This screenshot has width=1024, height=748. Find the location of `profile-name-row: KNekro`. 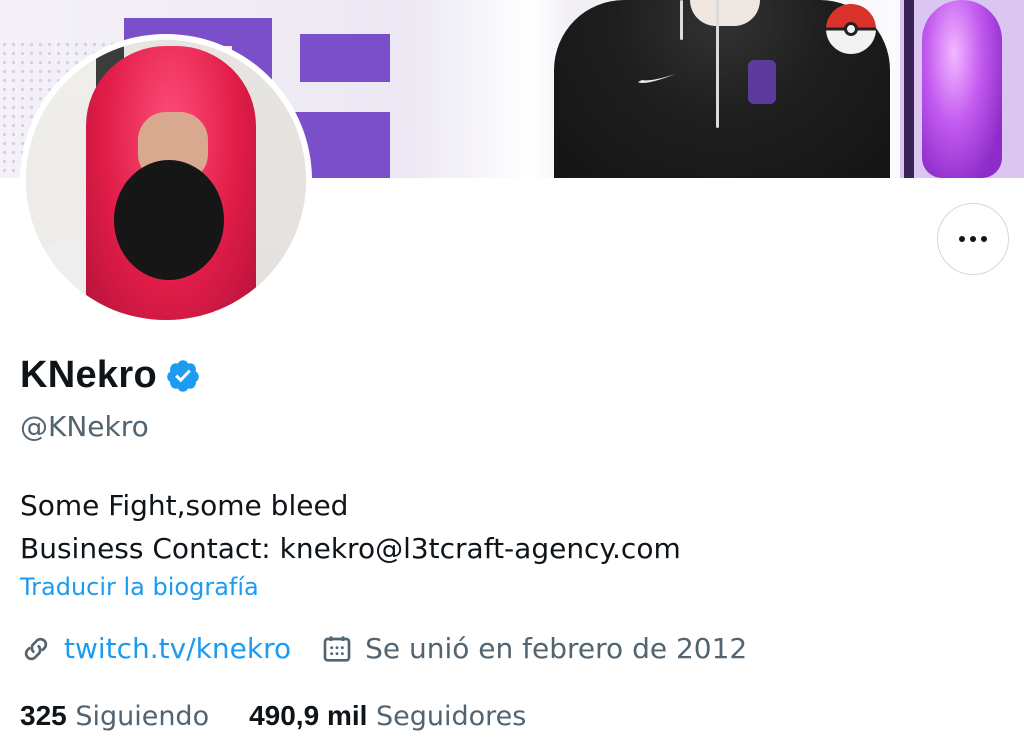

profile-name-row: KNekro is located at coordinates (110, 375).